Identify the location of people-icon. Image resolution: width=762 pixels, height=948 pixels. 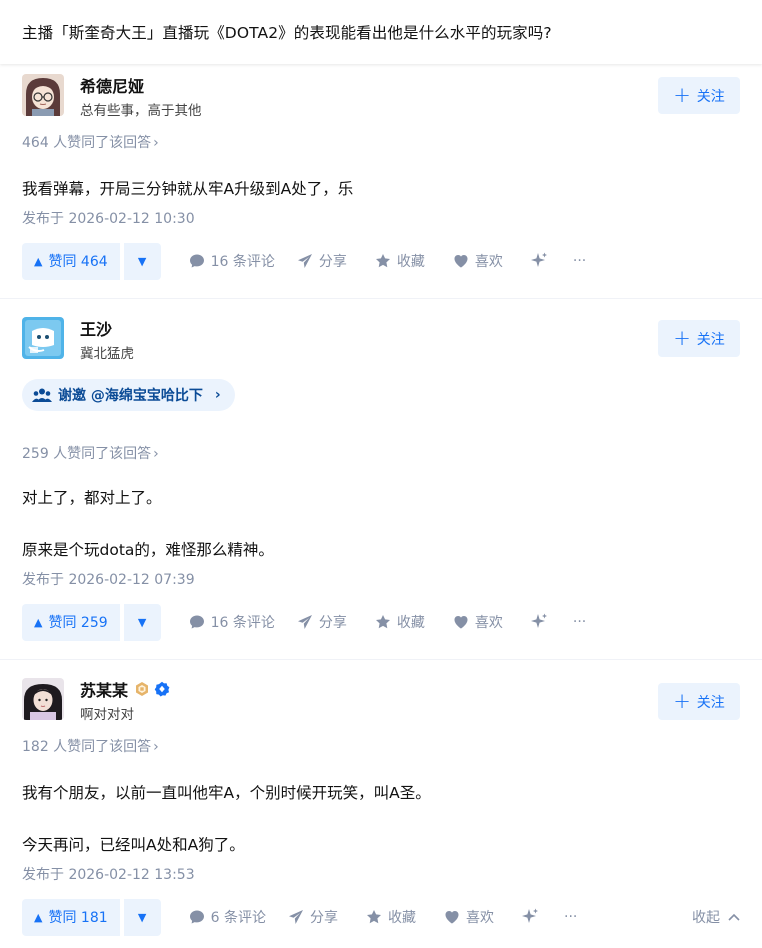
(42, 395).